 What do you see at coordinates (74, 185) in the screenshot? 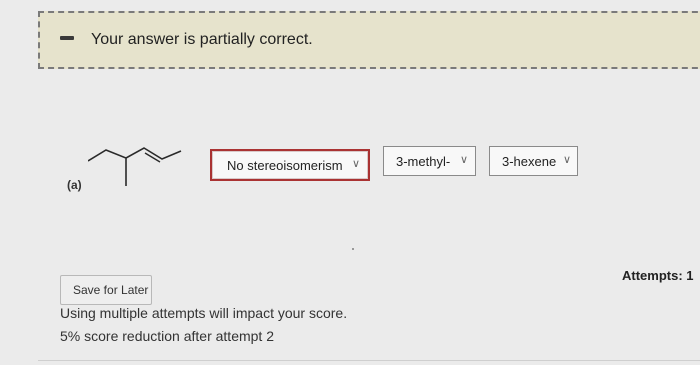
I see `part-label: (a)` at bounding box center [74, 185].